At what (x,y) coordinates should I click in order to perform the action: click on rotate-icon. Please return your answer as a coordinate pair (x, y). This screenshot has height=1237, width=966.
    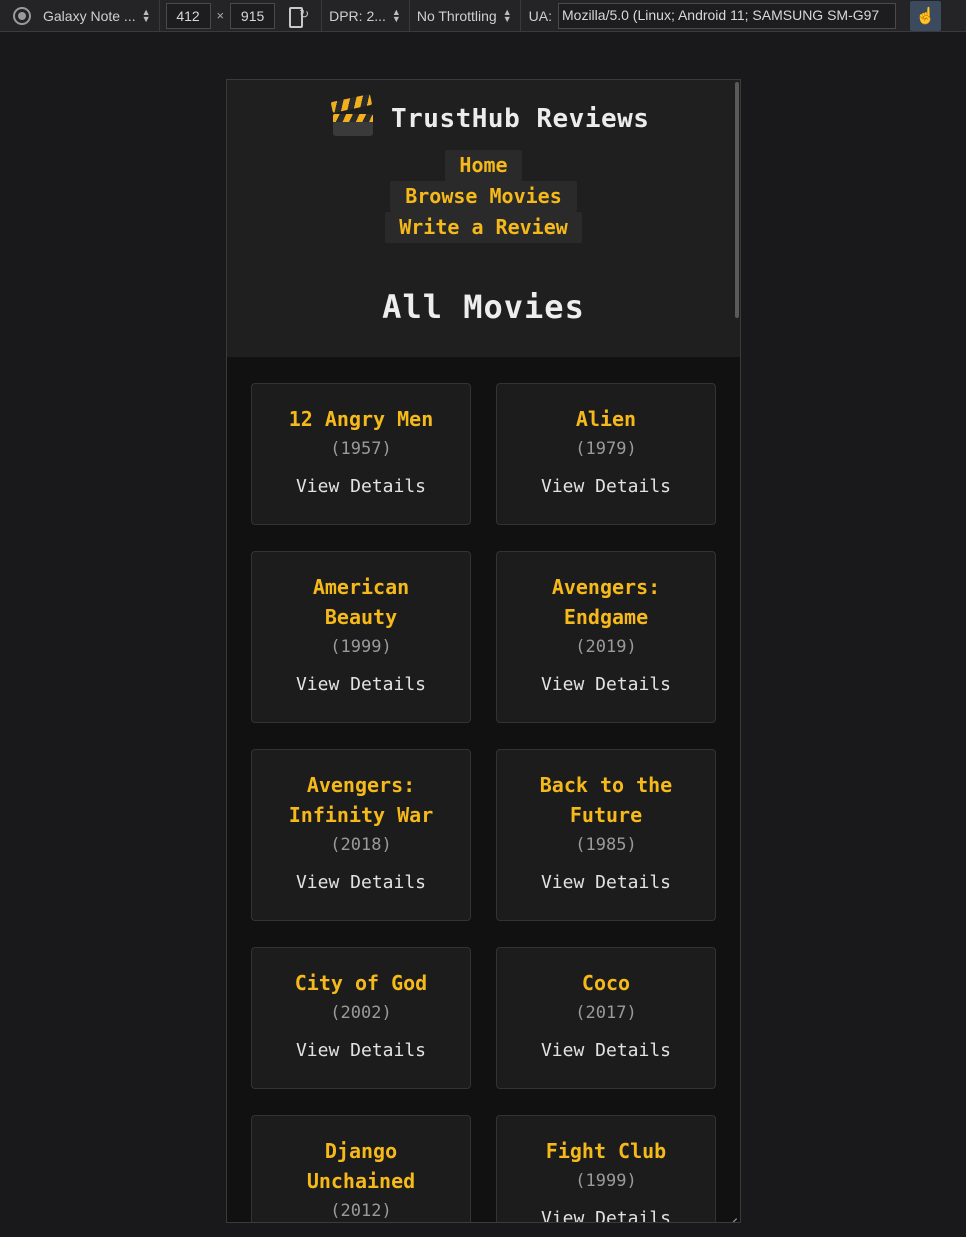
    Looking at the image, I should click on (298, 17).